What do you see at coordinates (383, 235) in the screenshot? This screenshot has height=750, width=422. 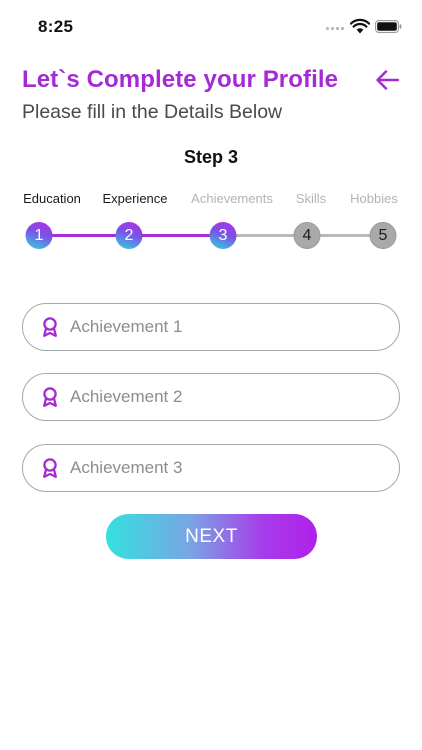 I see `step-indicator-5: 5` at bounding box center [383, 235].